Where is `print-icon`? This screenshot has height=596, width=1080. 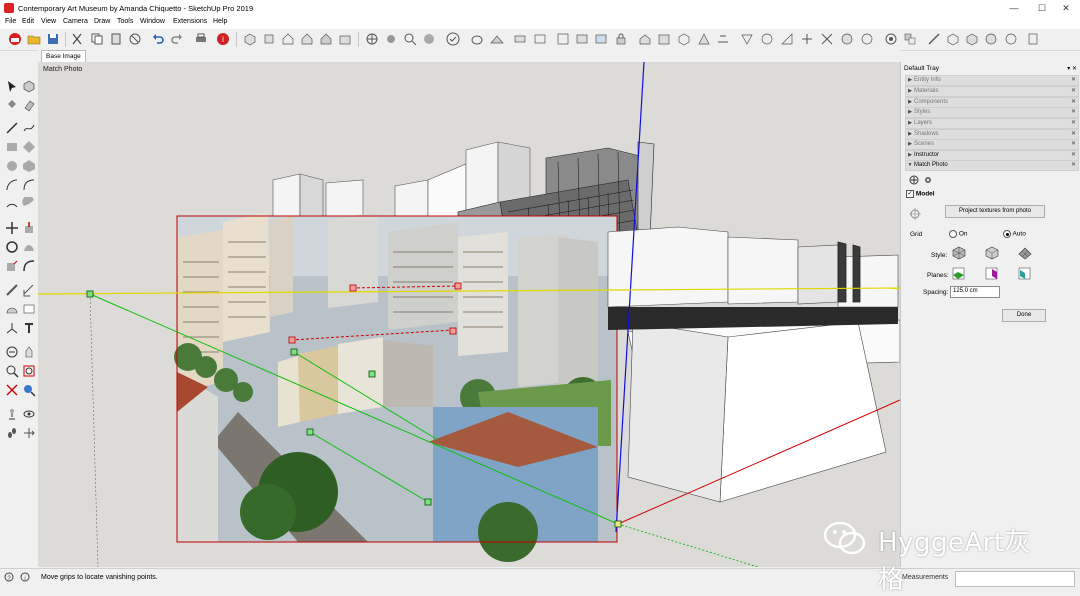
print-icon is located at coordinates (201, 39).